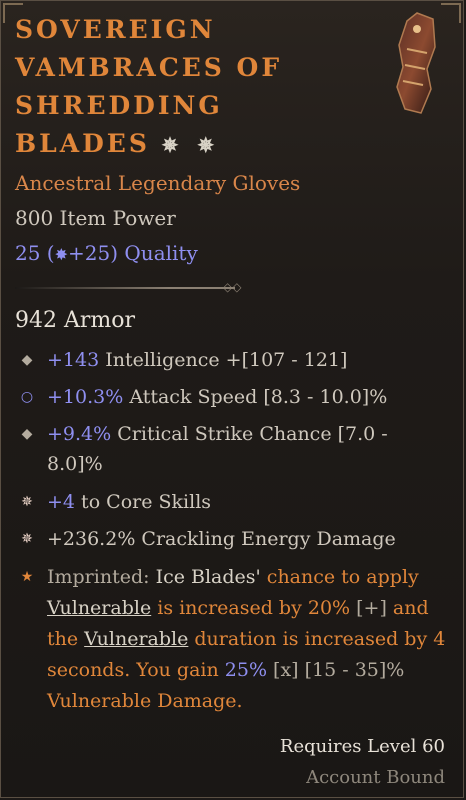 This screenshot has width=466, height=800. I want to click on imprint-skill: Ice Blades', so click(208, 577).